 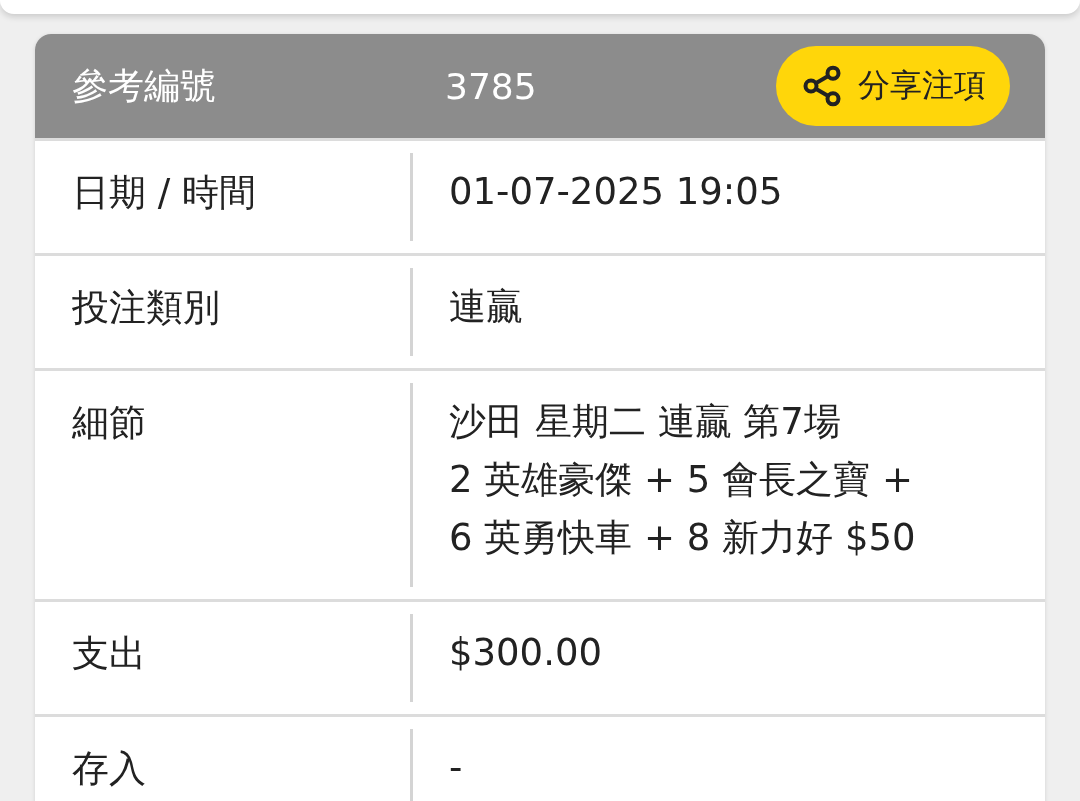 What do you see at coordinates (455, 768) in the screenshot?
I see `field-value: -` at bounding box center [455, 768].